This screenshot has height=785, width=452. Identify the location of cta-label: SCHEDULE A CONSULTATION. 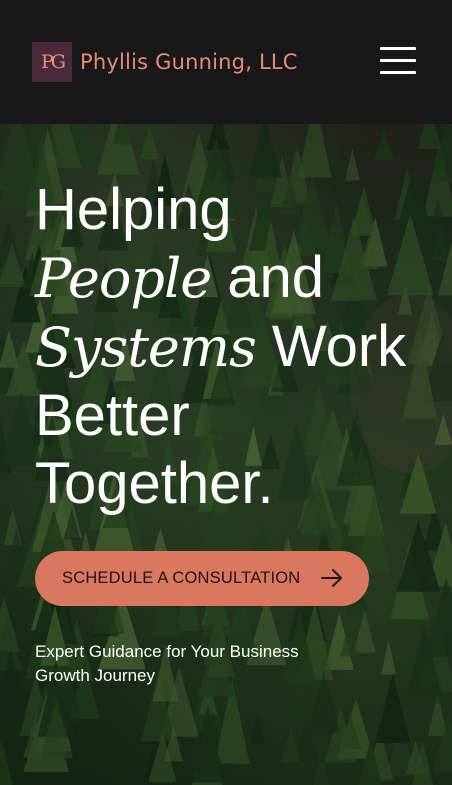
(181, 578).